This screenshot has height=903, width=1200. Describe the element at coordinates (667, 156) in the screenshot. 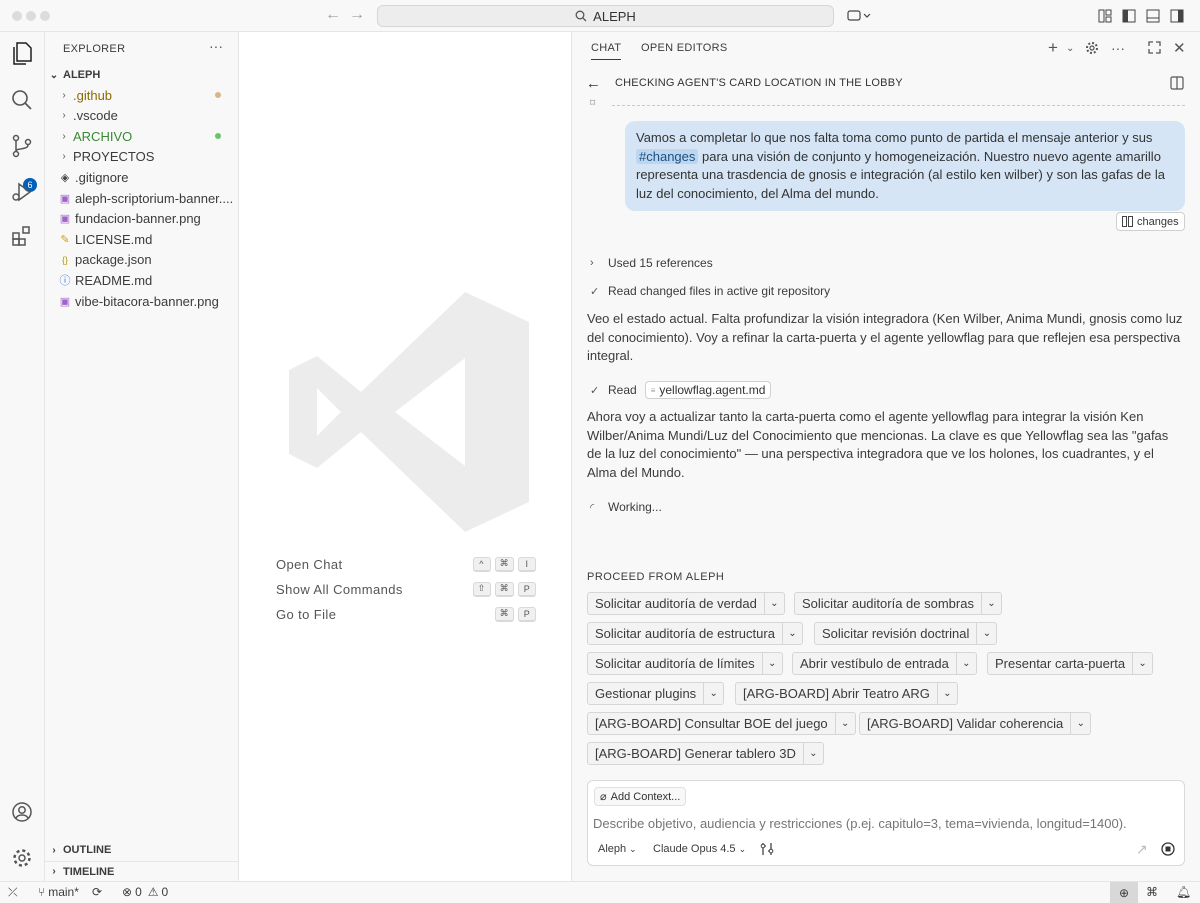

I see `changes-reference: #changes` at that location.